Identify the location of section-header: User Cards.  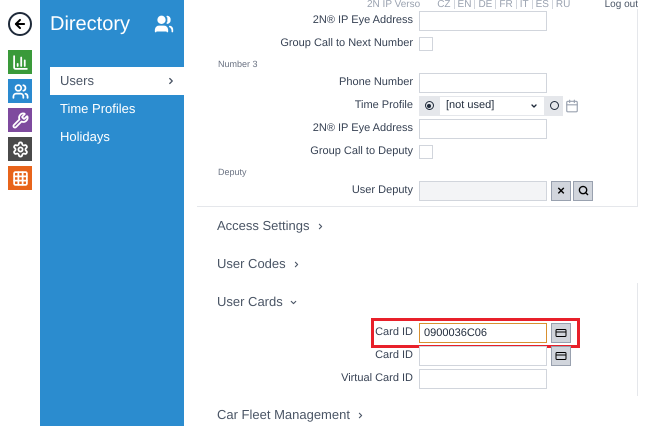
(417, 302).